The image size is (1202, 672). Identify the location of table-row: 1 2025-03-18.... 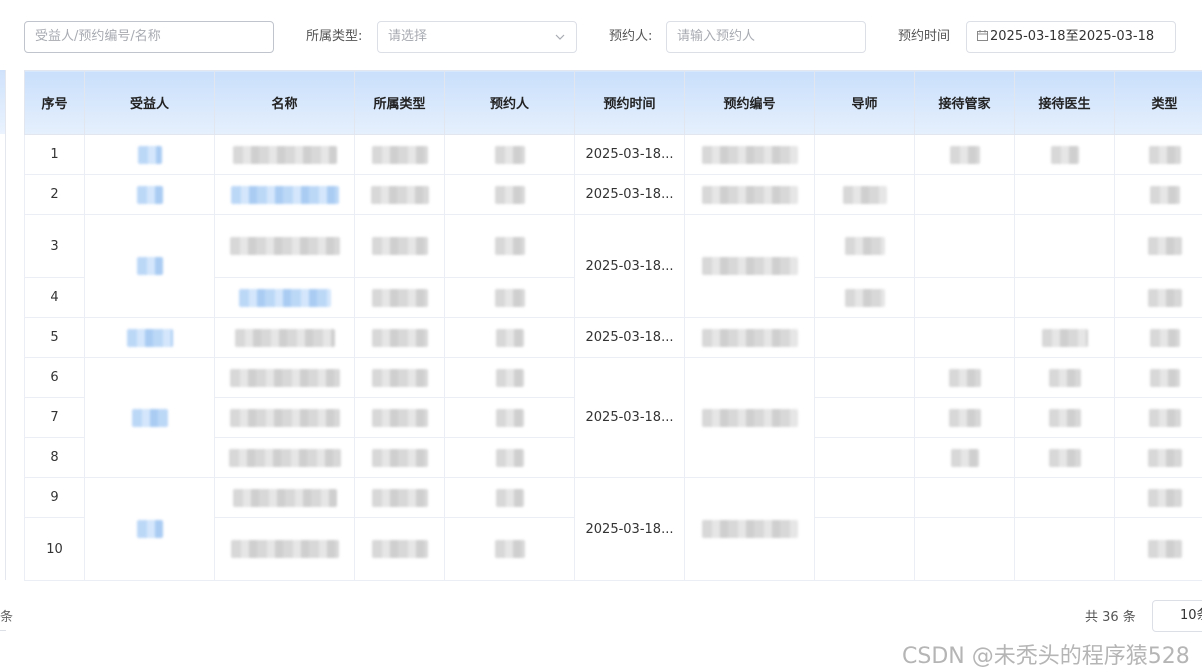
(613, 154).